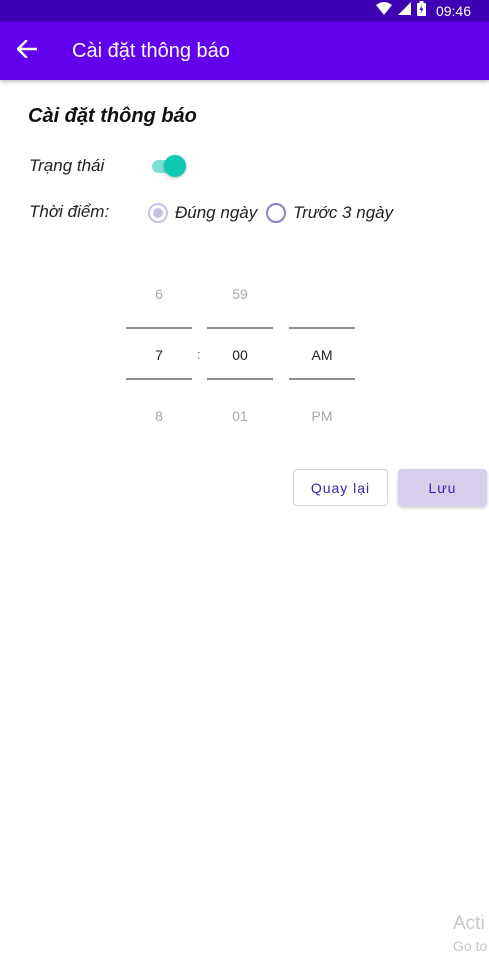 The image size is (489, 957). Describe the element at coordinates (159, 379) in the screenshot. I see `hour-divider-bottom` at that location.